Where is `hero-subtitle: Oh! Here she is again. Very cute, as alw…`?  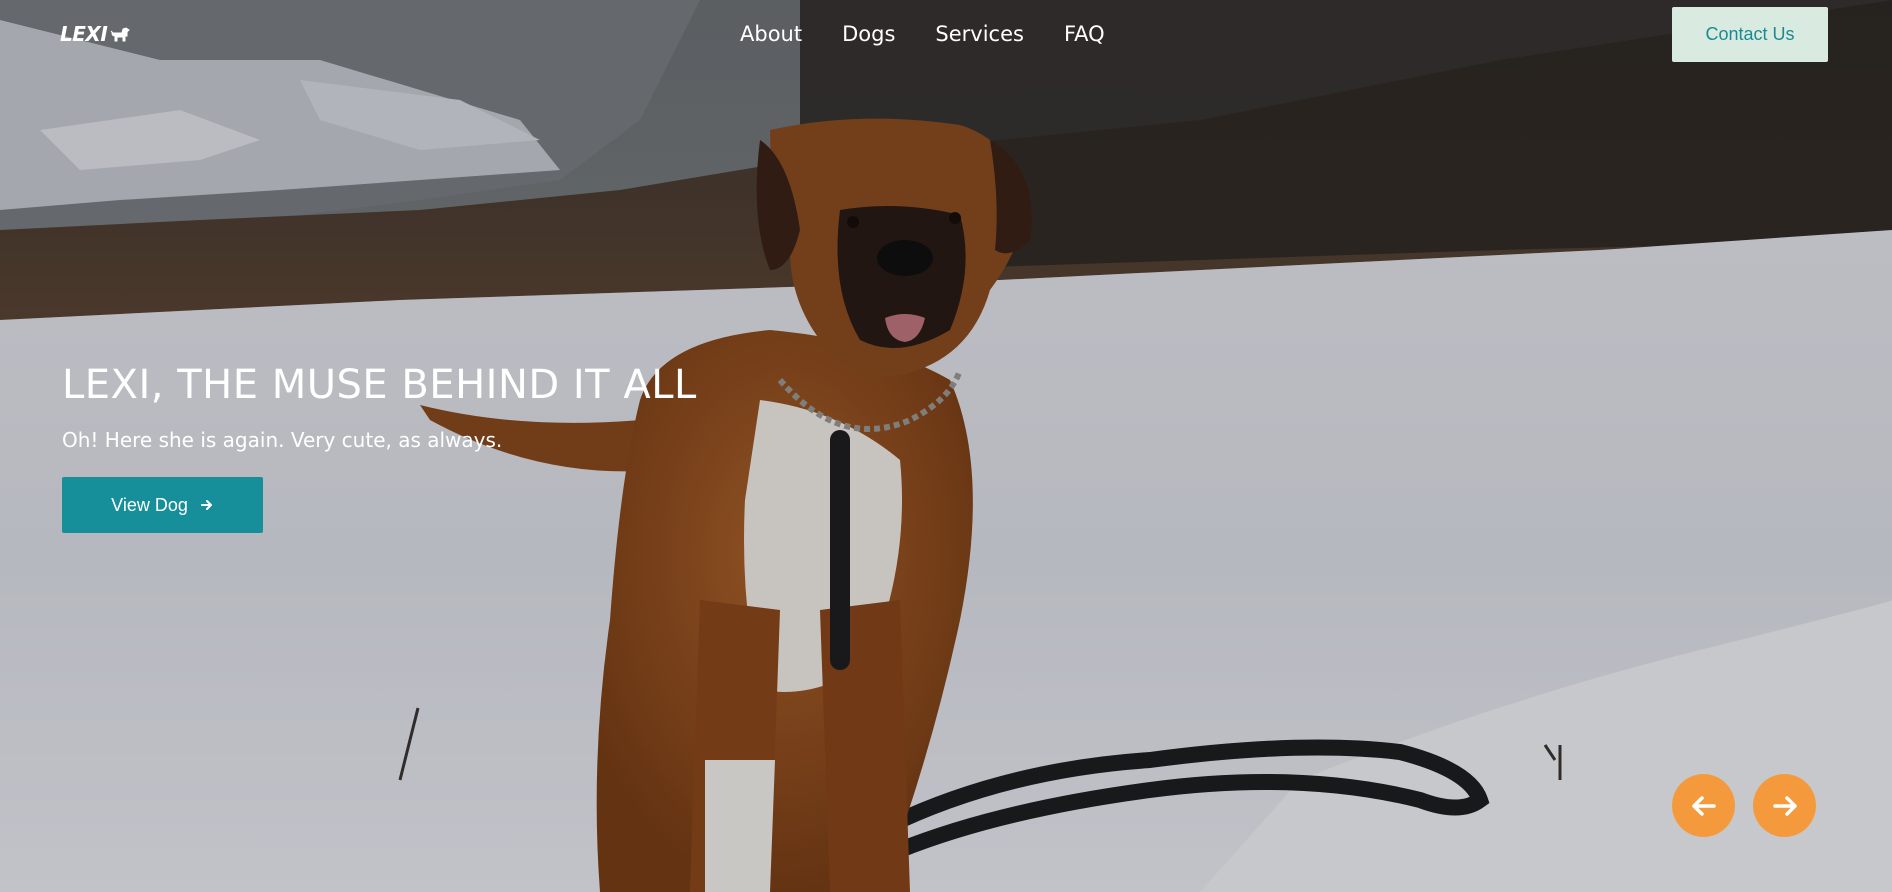 hero-subtitle: Oh! Here she is again. Very cute, as alw… is located at coordinates (282, 440).